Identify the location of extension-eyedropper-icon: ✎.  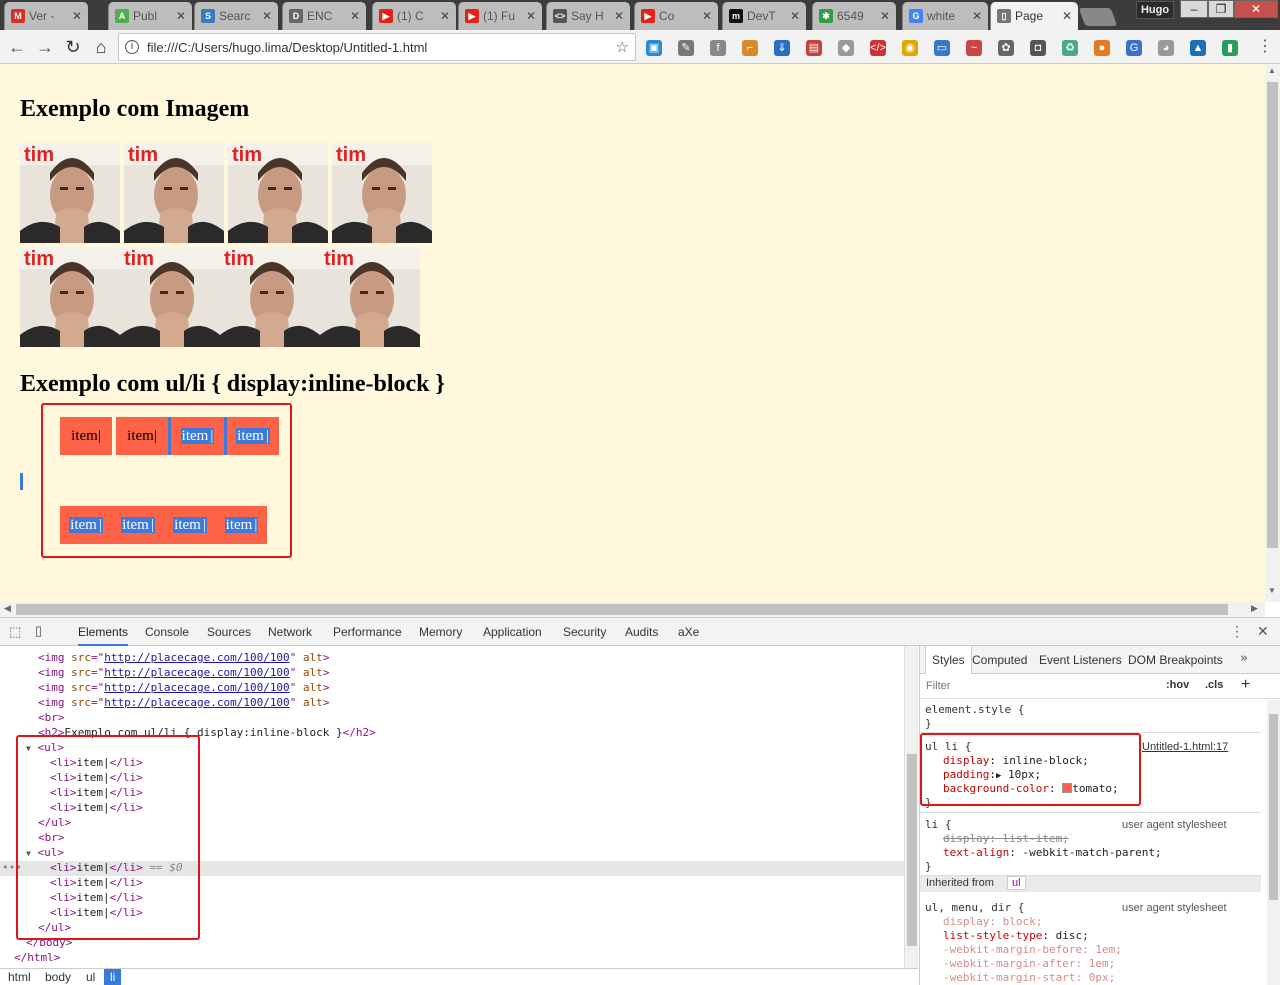
(686, 48).